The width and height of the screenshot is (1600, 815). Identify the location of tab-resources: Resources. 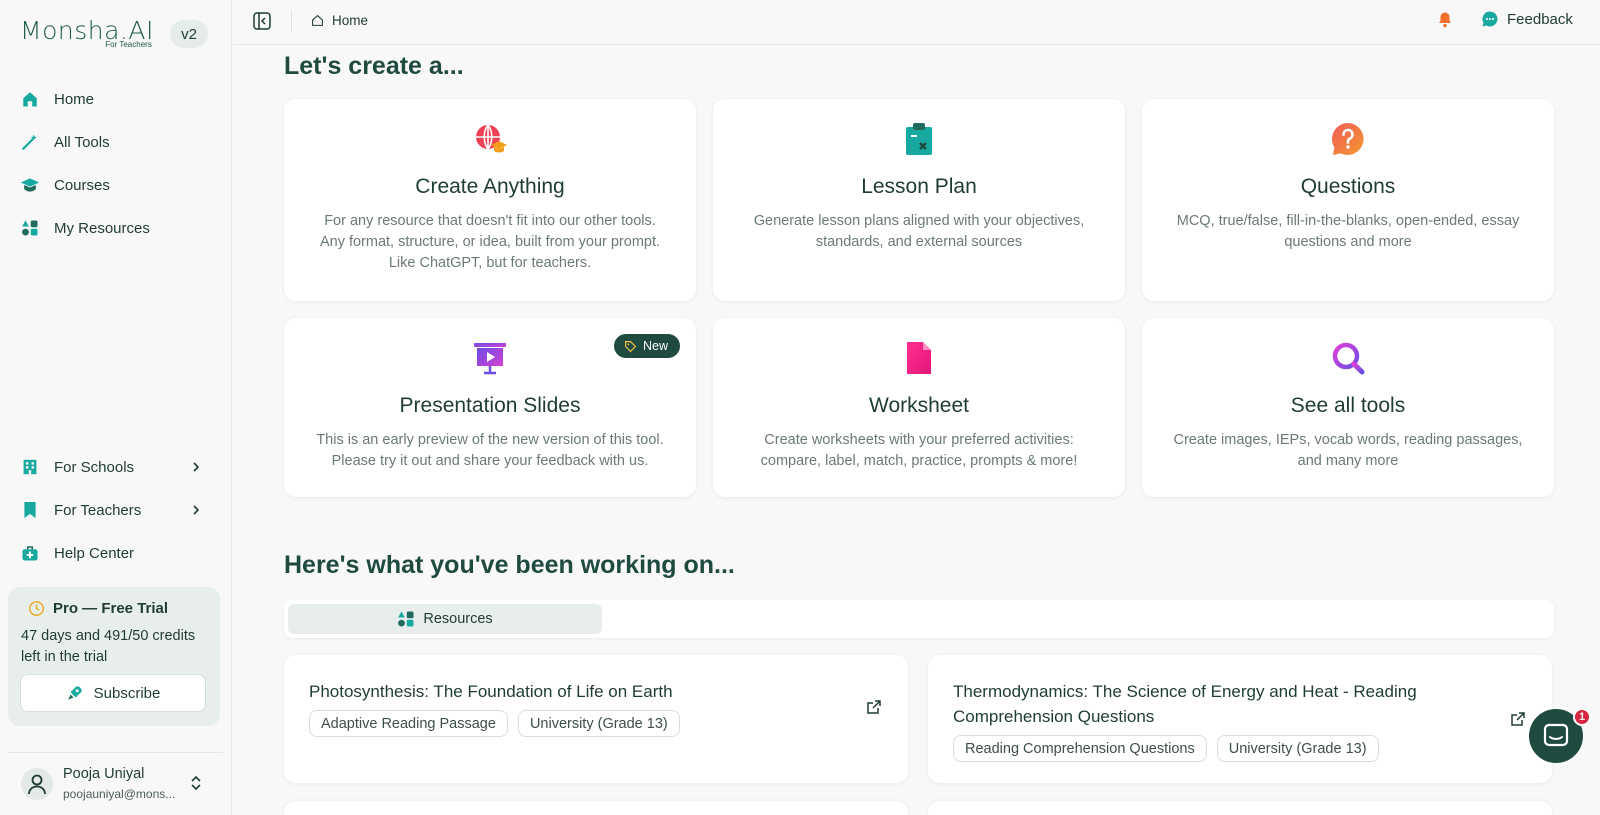
(445, 619).